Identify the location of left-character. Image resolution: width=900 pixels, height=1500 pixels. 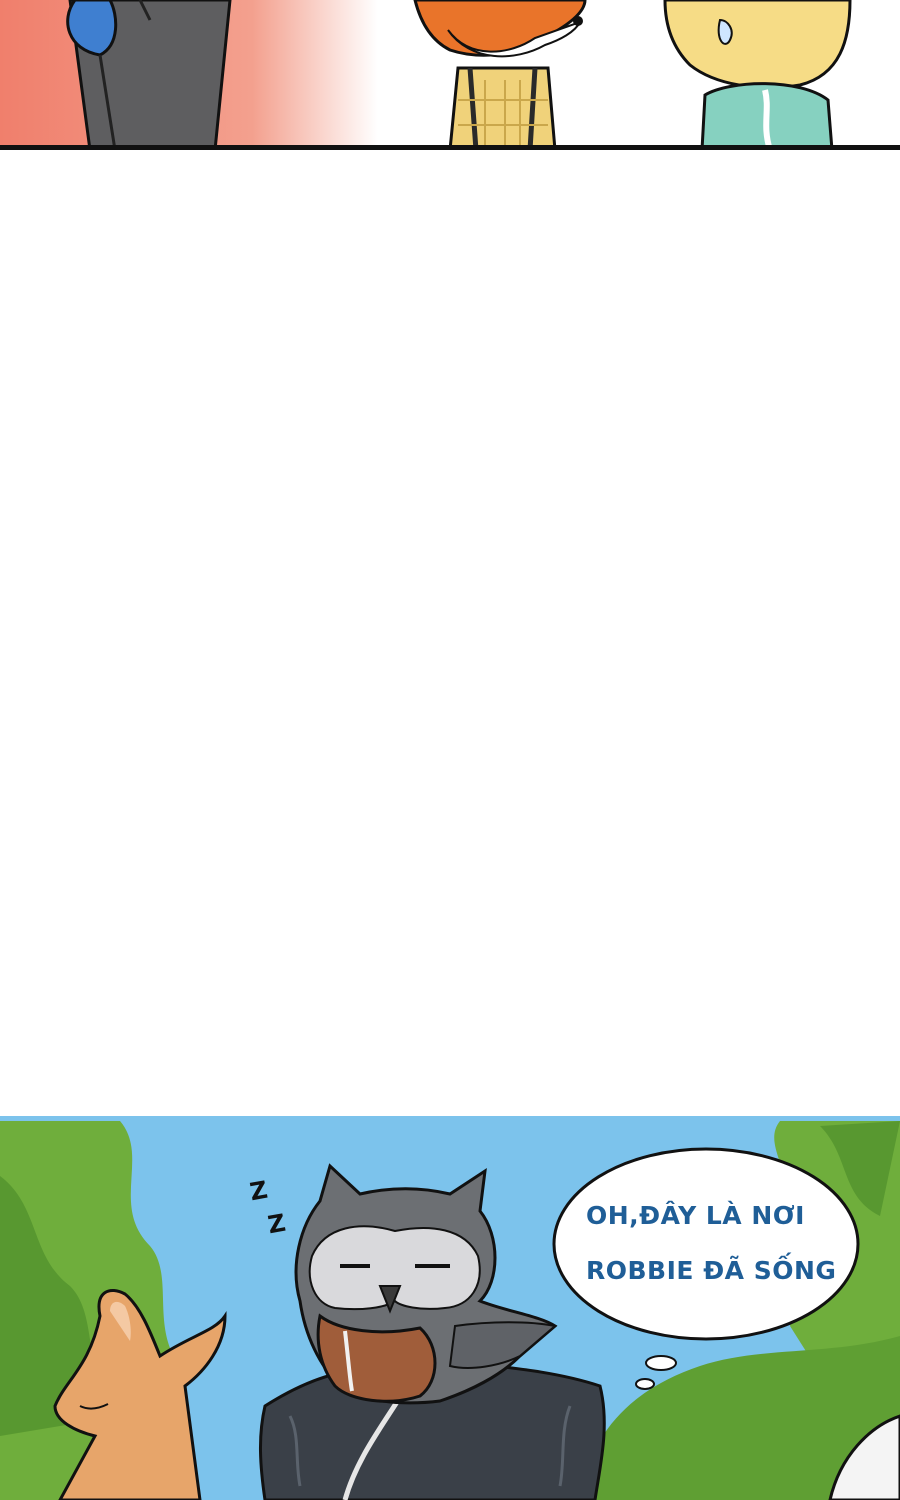
(149, 75).